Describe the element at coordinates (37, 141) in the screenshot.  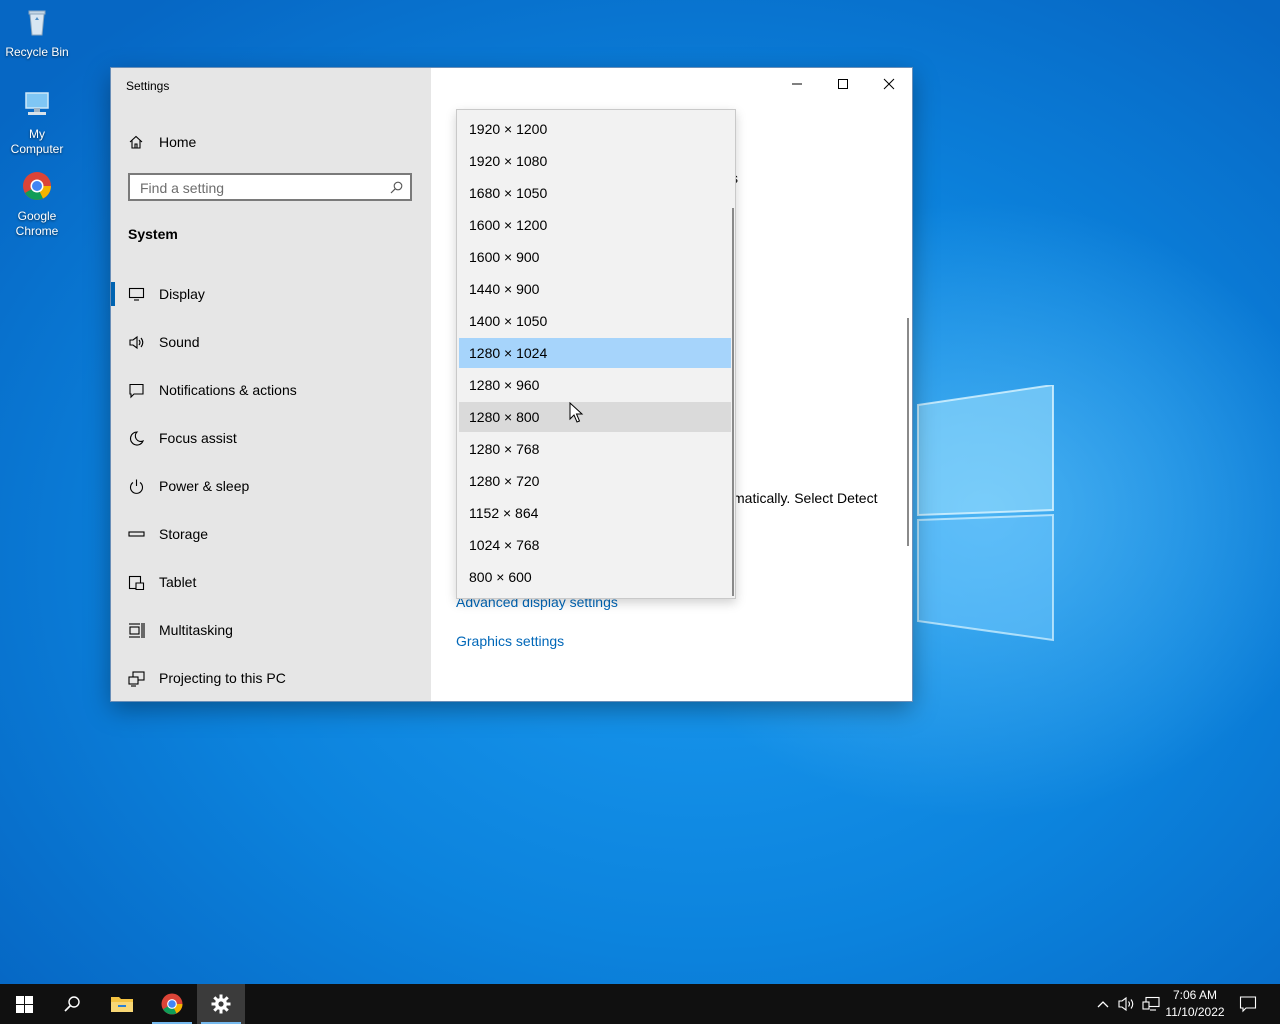
I see `desktop-icon-label: My Computer` at that location.